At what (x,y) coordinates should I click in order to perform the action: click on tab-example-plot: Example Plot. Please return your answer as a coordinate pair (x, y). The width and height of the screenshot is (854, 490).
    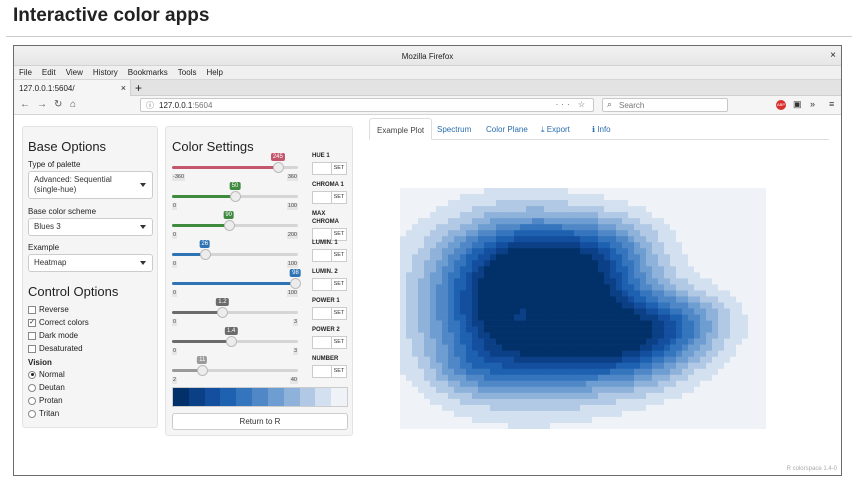
    Looking at the image, I should click on (401, 129).